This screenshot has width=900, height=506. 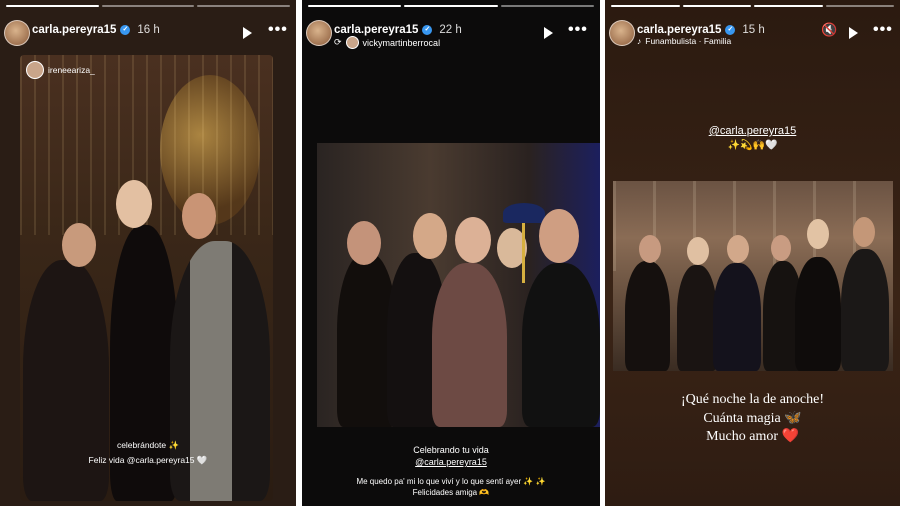 I want to click on caption-line-4: Felicidades amiga 🫶, so click(x=451, y=492).